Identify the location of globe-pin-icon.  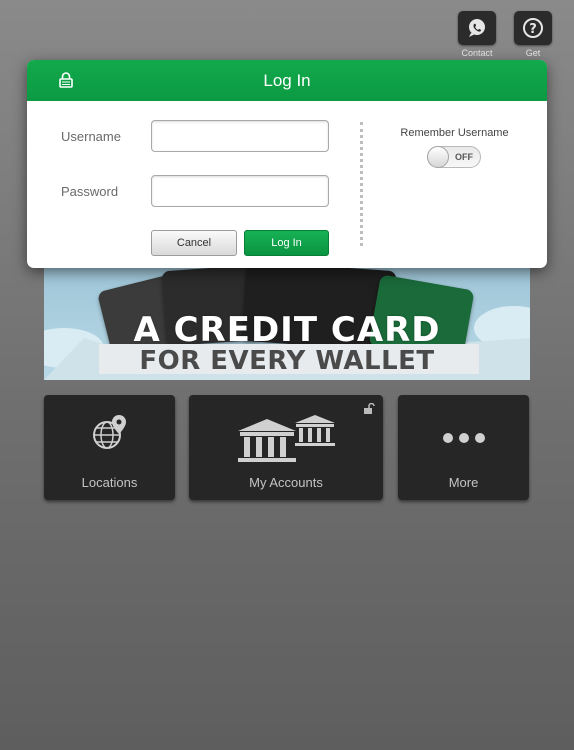
(109, 432).